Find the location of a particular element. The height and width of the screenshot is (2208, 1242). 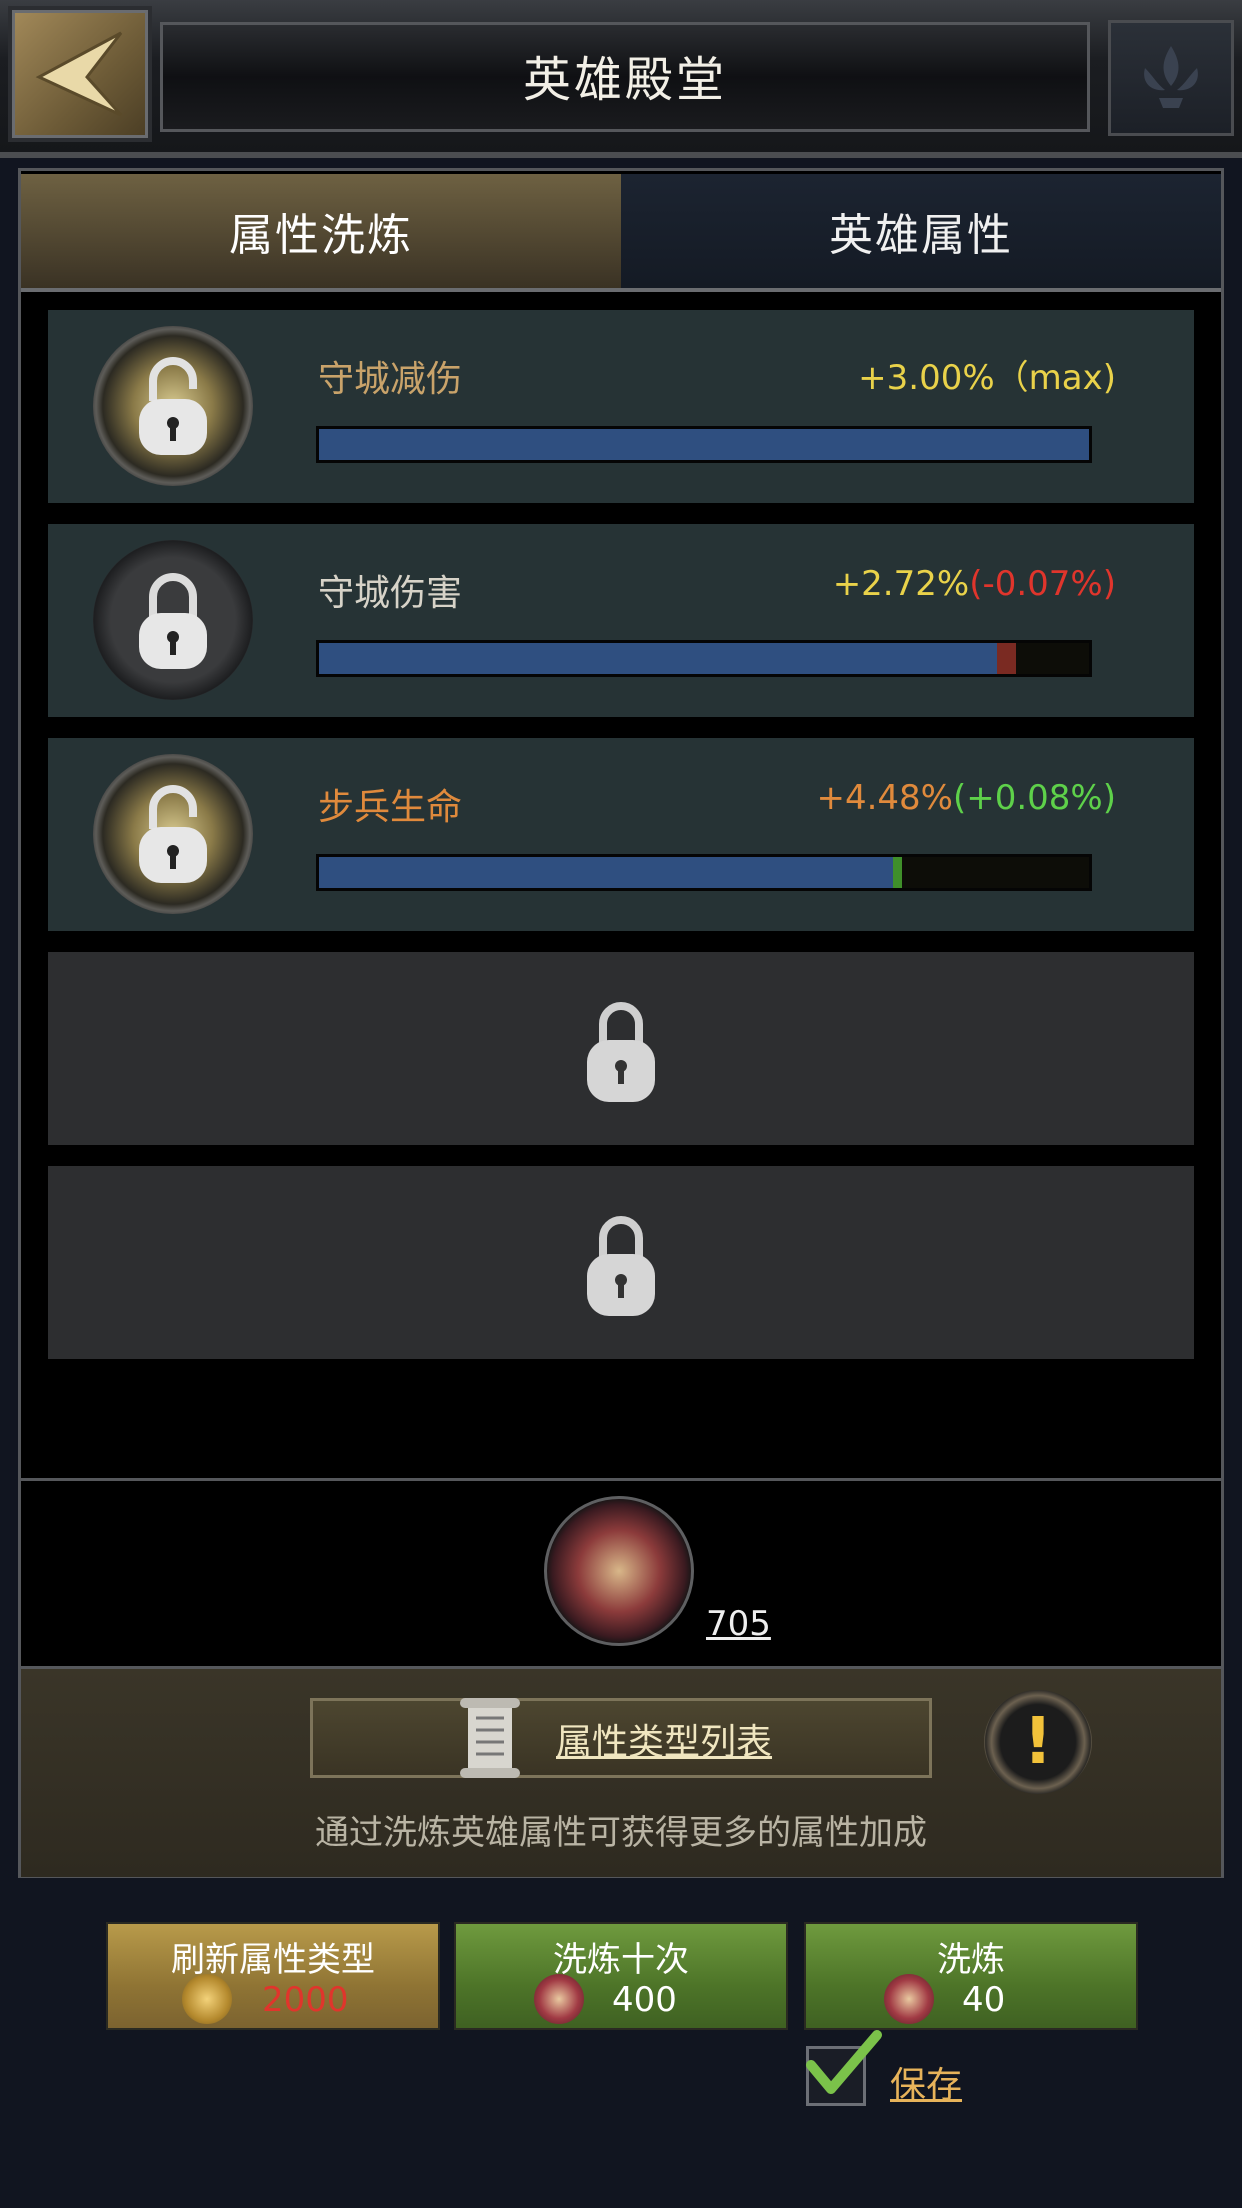

attribute-name: 步兵生命 is located at coordinates (390, 807).